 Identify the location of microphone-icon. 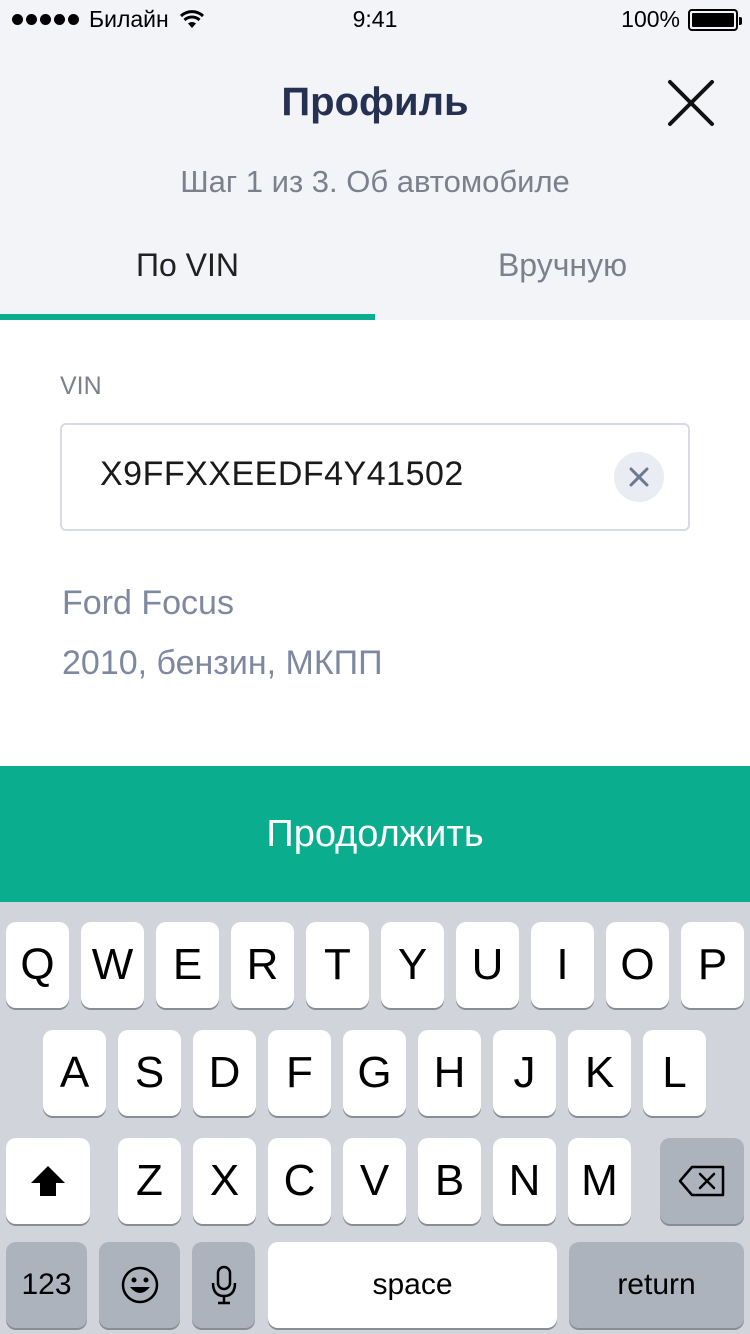
(223, 1285).